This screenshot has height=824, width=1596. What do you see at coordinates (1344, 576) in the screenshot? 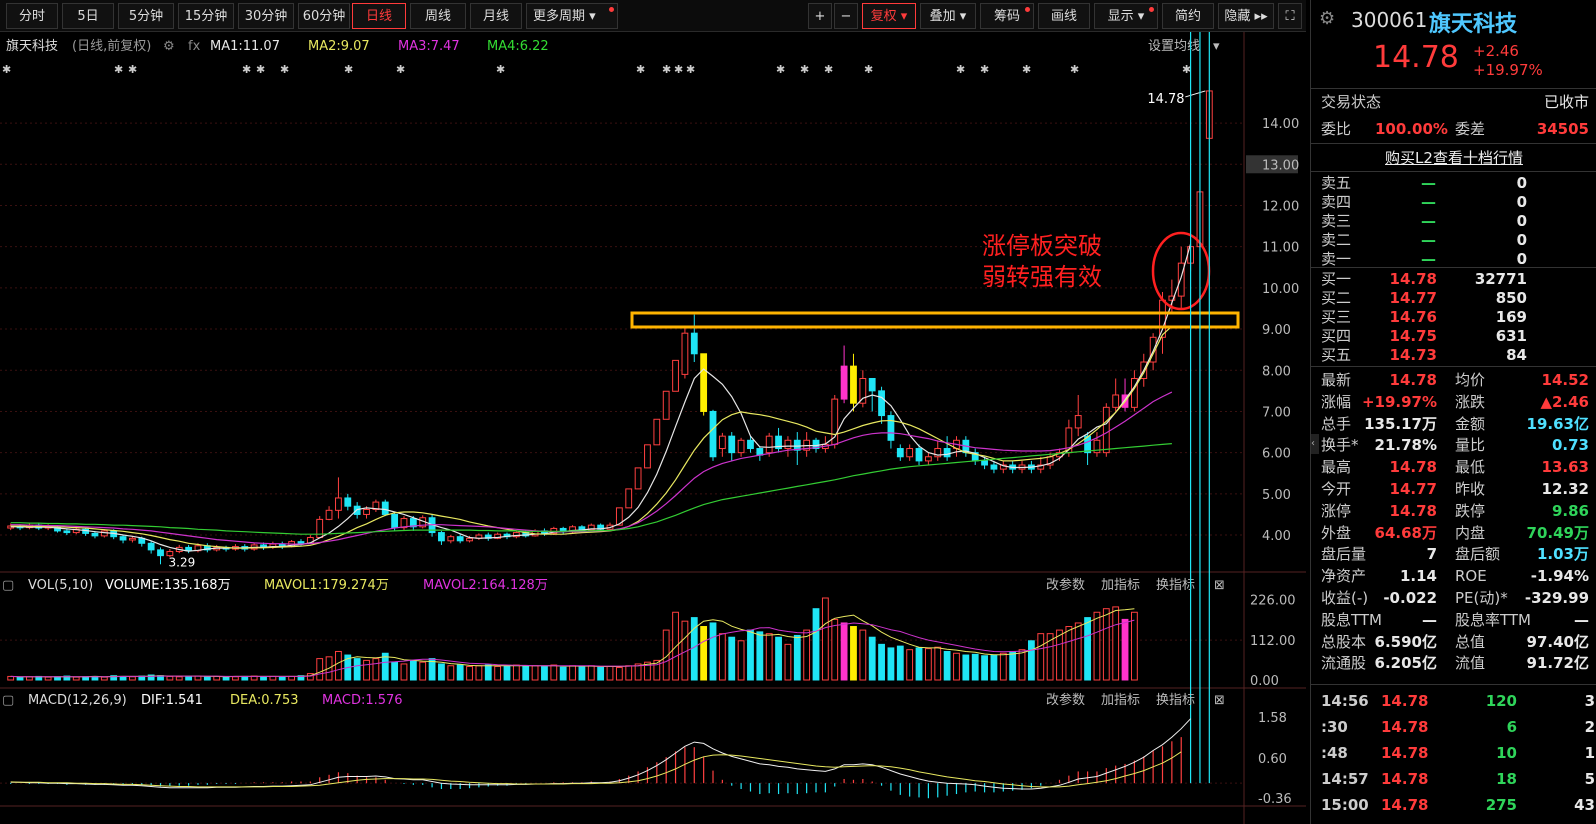
I see `stat-label: 净资产` at bounding box center [1344, 576].